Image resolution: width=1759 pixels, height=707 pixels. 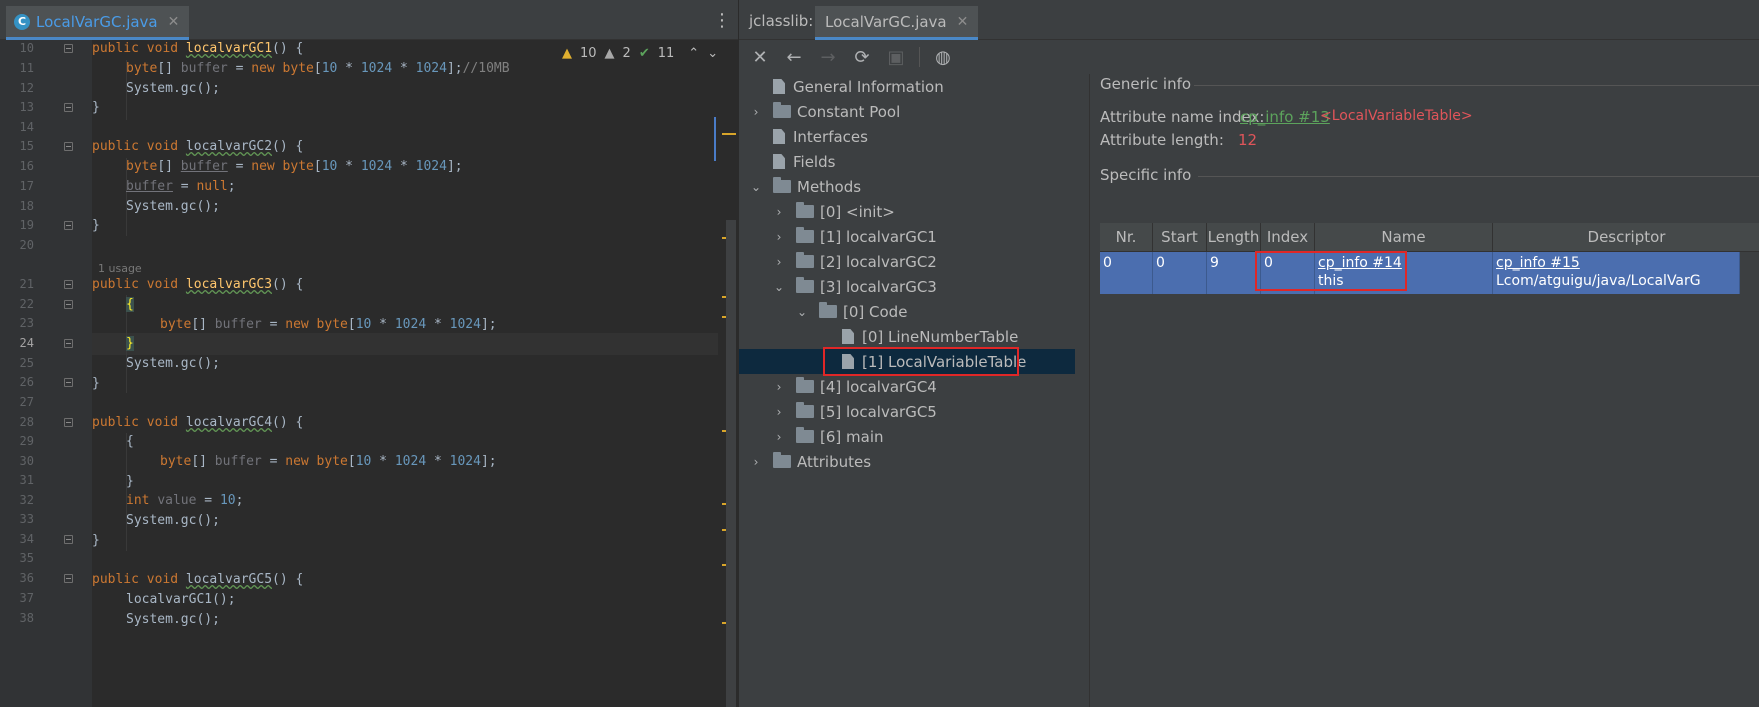 What do you see at coordinates (907, 386) in the screenshot?
I see `tree-item: › [4] localvarGC4` at bounding box center [907, 386].